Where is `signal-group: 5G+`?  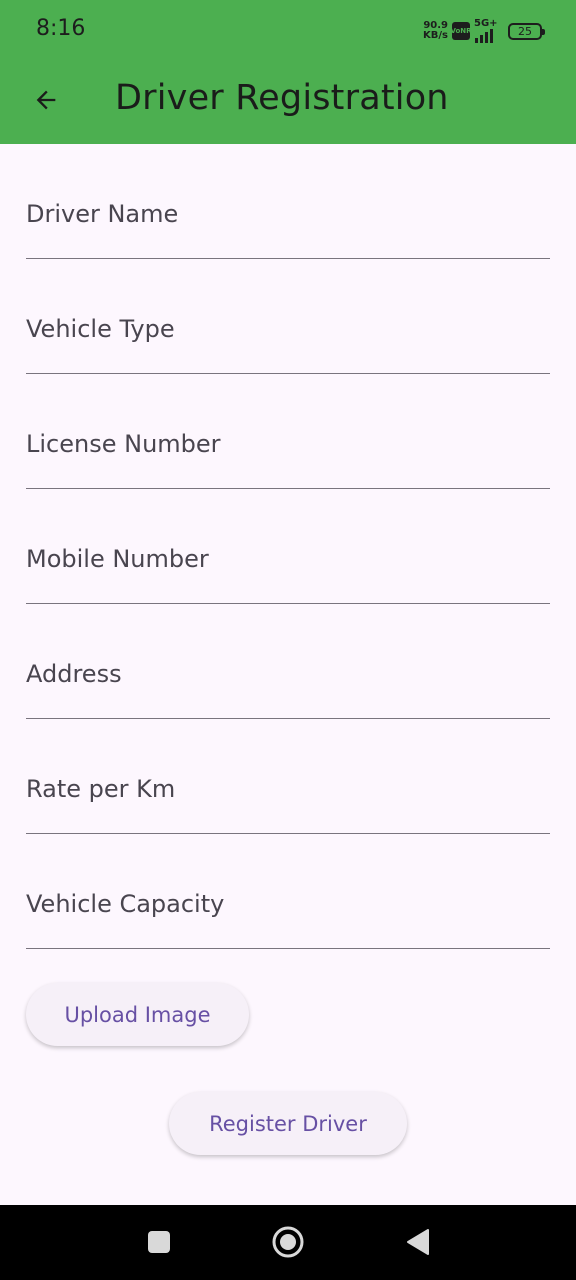 signal-group: 5G+ is located at coordinates (486, 31).